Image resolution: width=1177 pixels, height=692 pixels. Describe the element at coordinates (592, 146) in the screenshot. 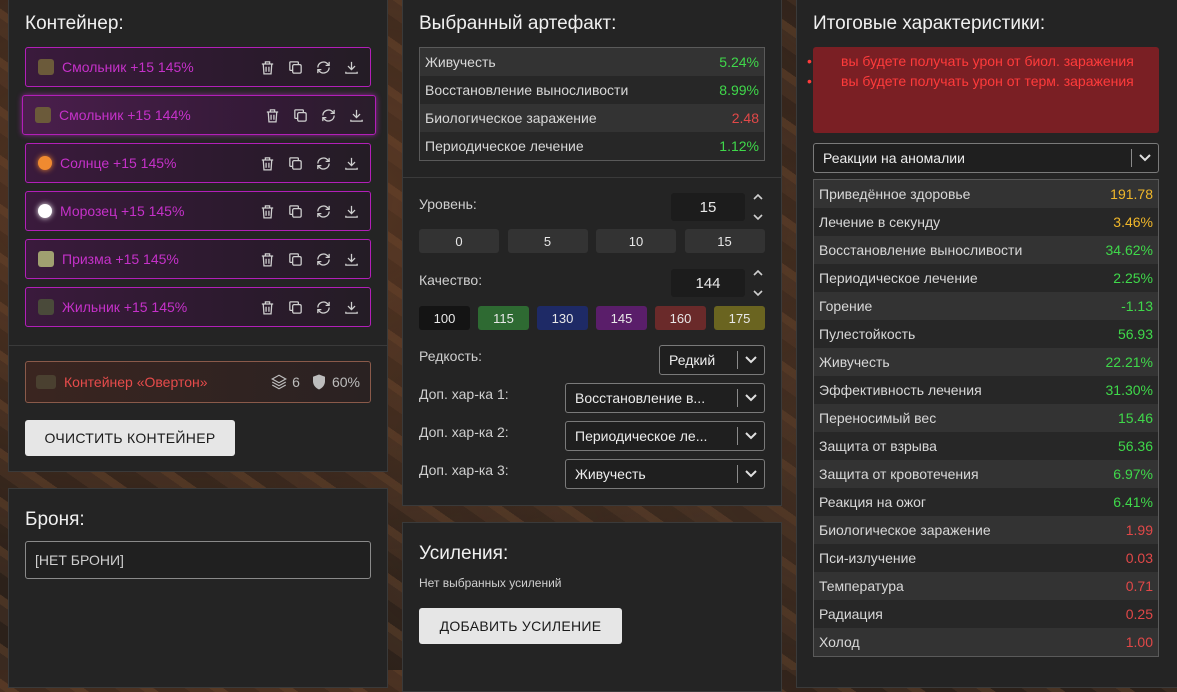

I see `stat-row: Периодическое лечение 1.12%` at that location.